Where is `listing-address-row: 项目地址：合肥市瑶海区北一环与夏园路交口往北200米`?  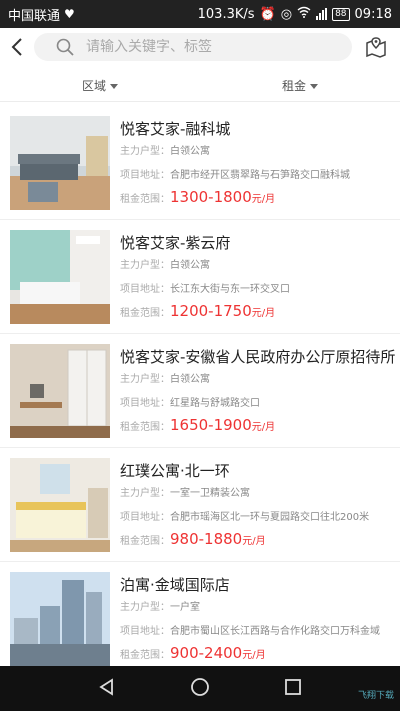
listing-address-row: 项目地址：合肥市瑶海区北一环与夏园路交口往北200米 is located at coordinates (245, 517).